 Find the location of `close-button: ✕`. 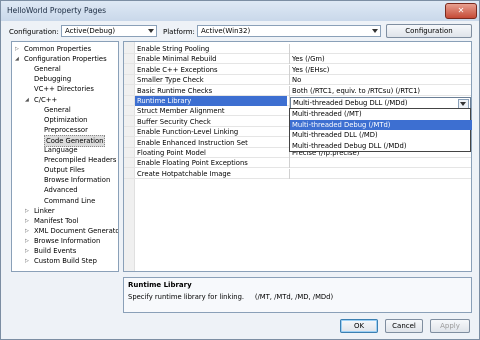

close-button: ✕ is located at coordinates (461, 11).